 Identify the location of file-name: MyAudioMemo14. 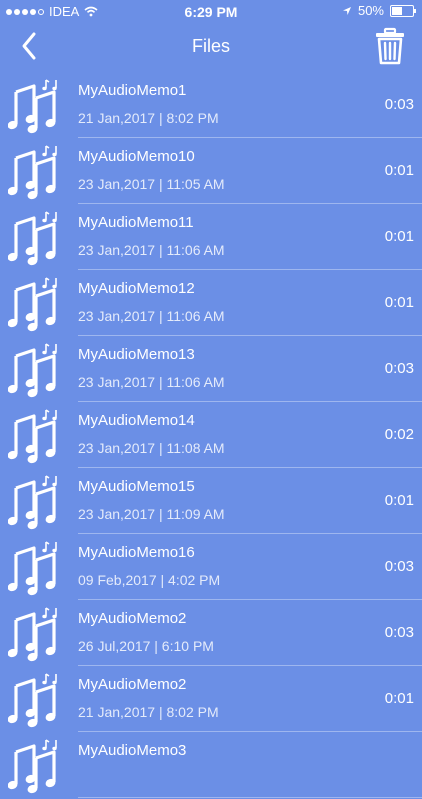
(136, 420).